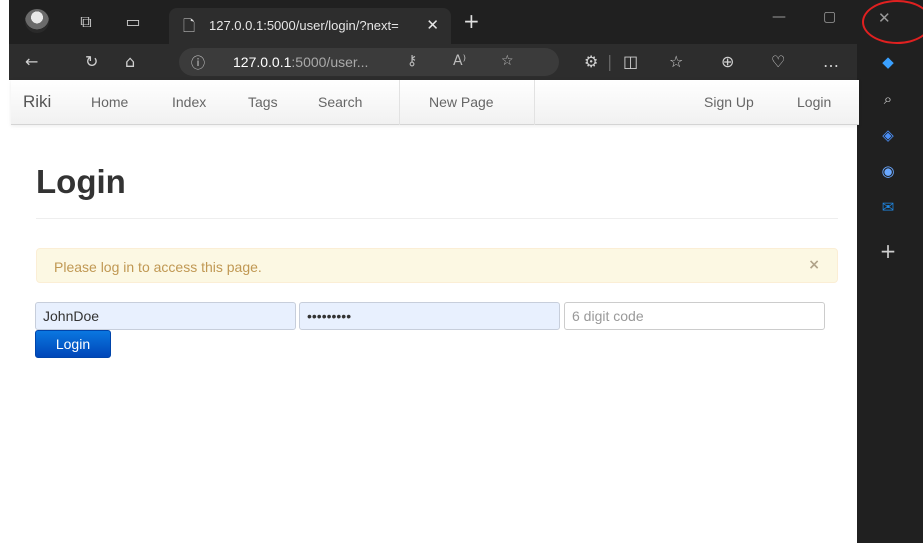 The image size is (923, 543). Describe the element at coordinates (81, 181) in the screenshot. I see `page-title: Login` at that location.